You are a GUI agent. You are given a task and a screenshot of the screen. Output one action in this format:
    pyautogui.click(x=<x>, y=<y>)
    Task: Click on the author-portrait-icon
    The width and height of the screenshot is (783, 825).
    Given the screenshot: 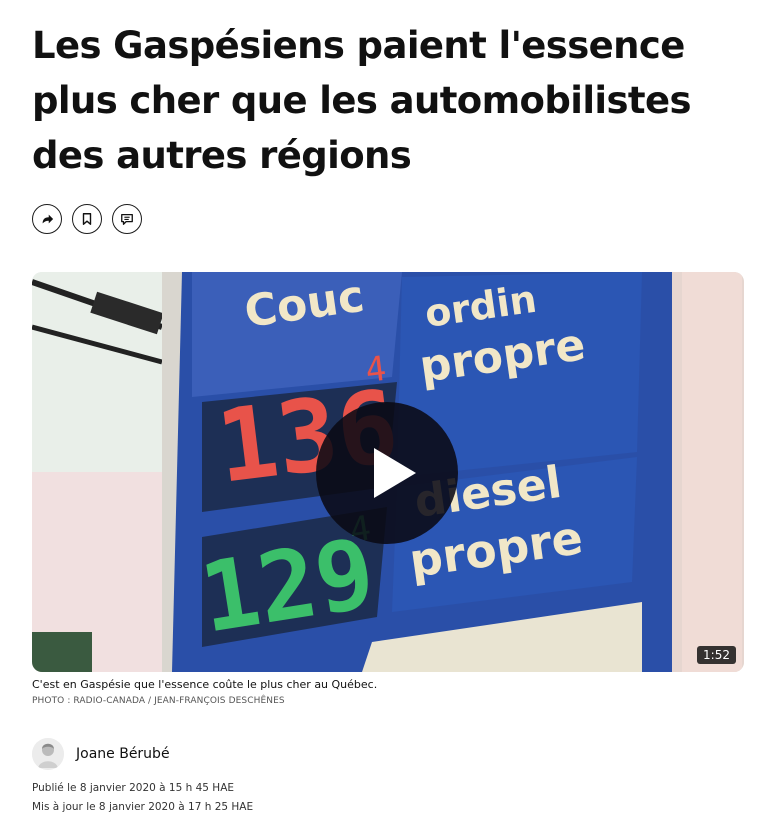 What is the action you would take?
    pyautogui.click(x=48, y=754)
    